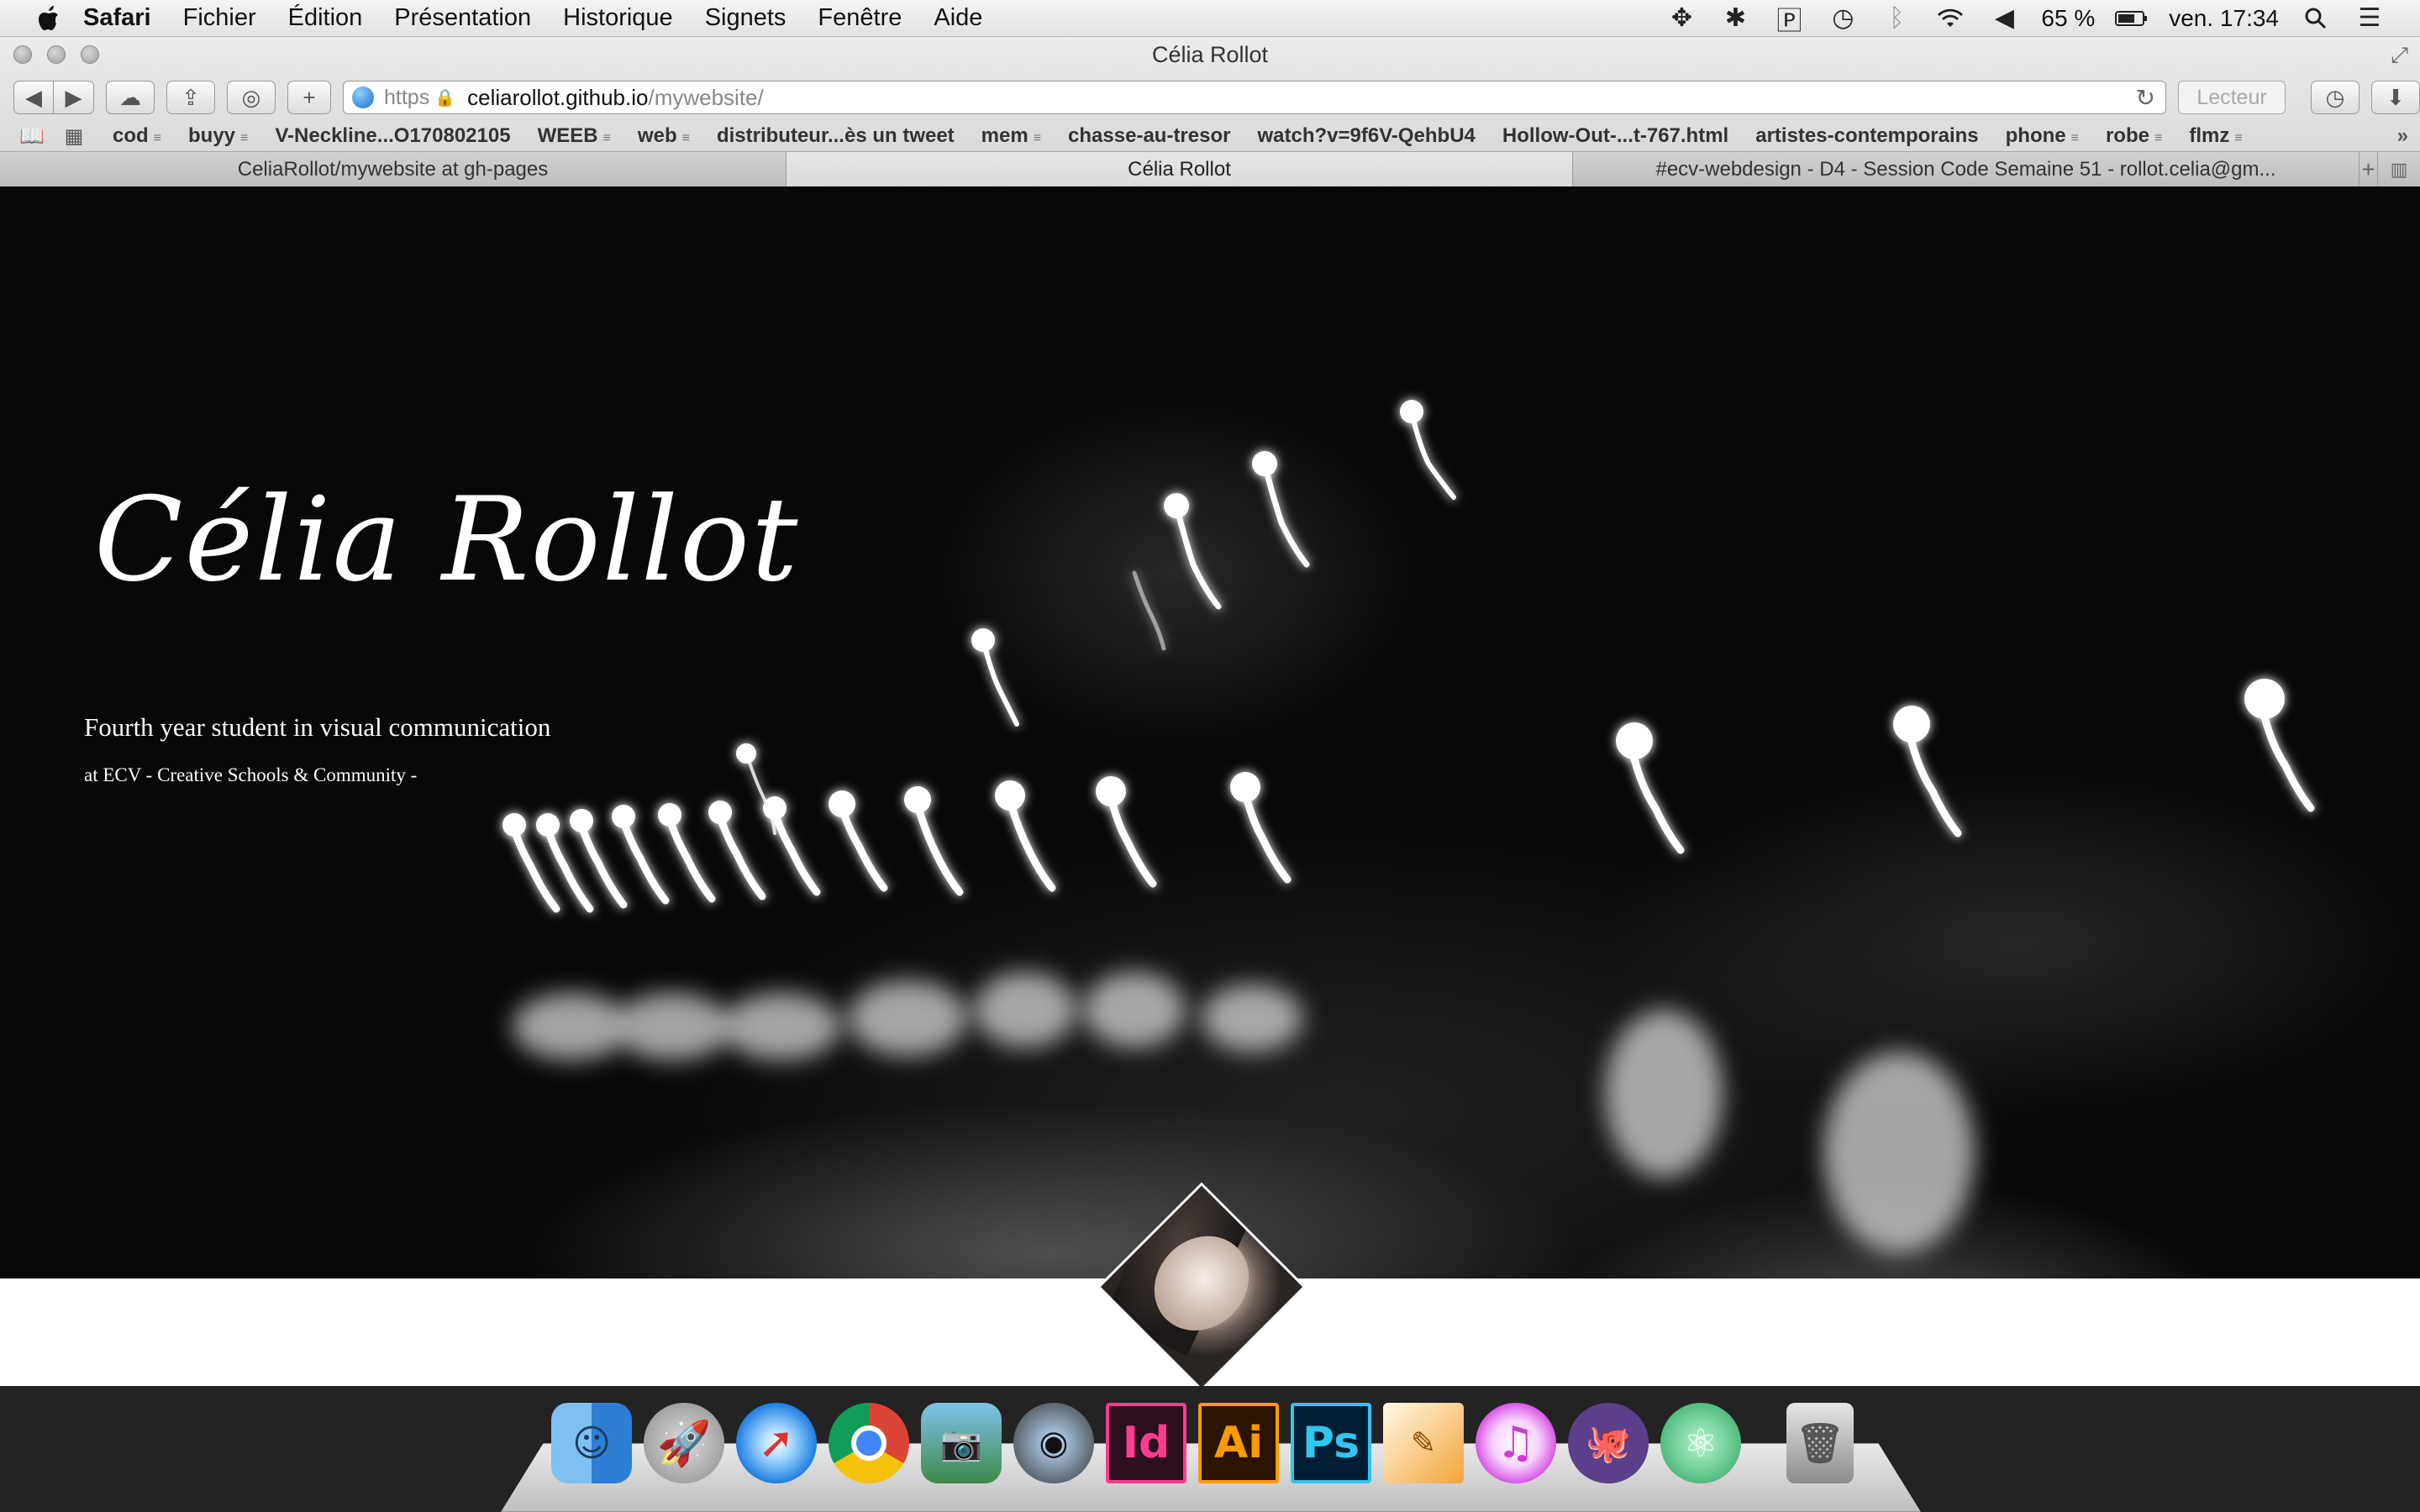 The width and height of the screenshot is (2420, 1512). Describe the element at coordinates (1423, 1443) in the screenshot. I see `pages-icon: ✎` at that location.